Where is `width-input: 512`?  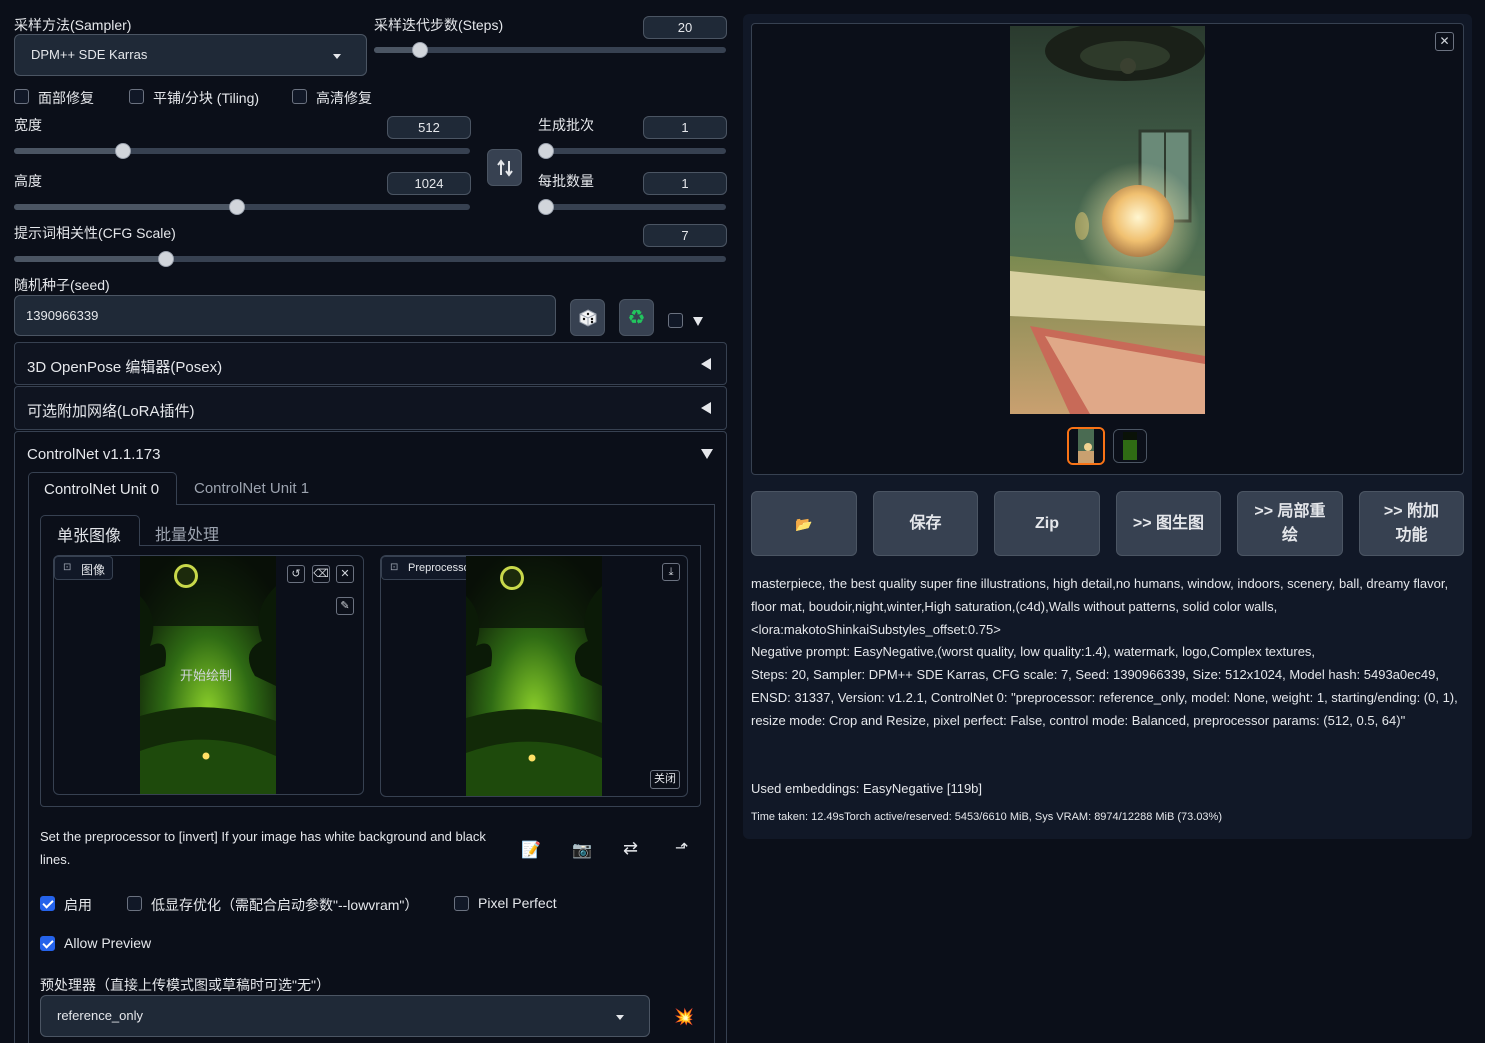 width-input: 512 is located at coordinates (429, 127).